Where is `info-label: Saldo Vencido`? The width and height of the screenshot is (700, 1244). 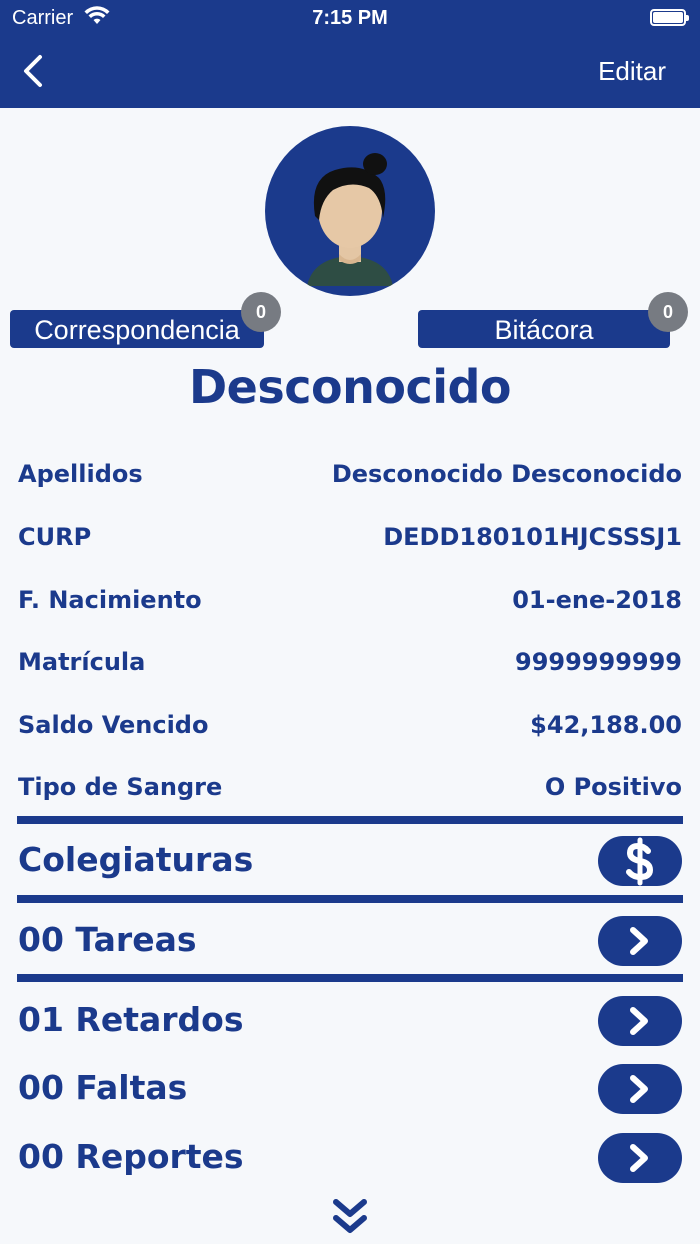
info-label: Saldo Vencido is located at coordinates (113, 725).